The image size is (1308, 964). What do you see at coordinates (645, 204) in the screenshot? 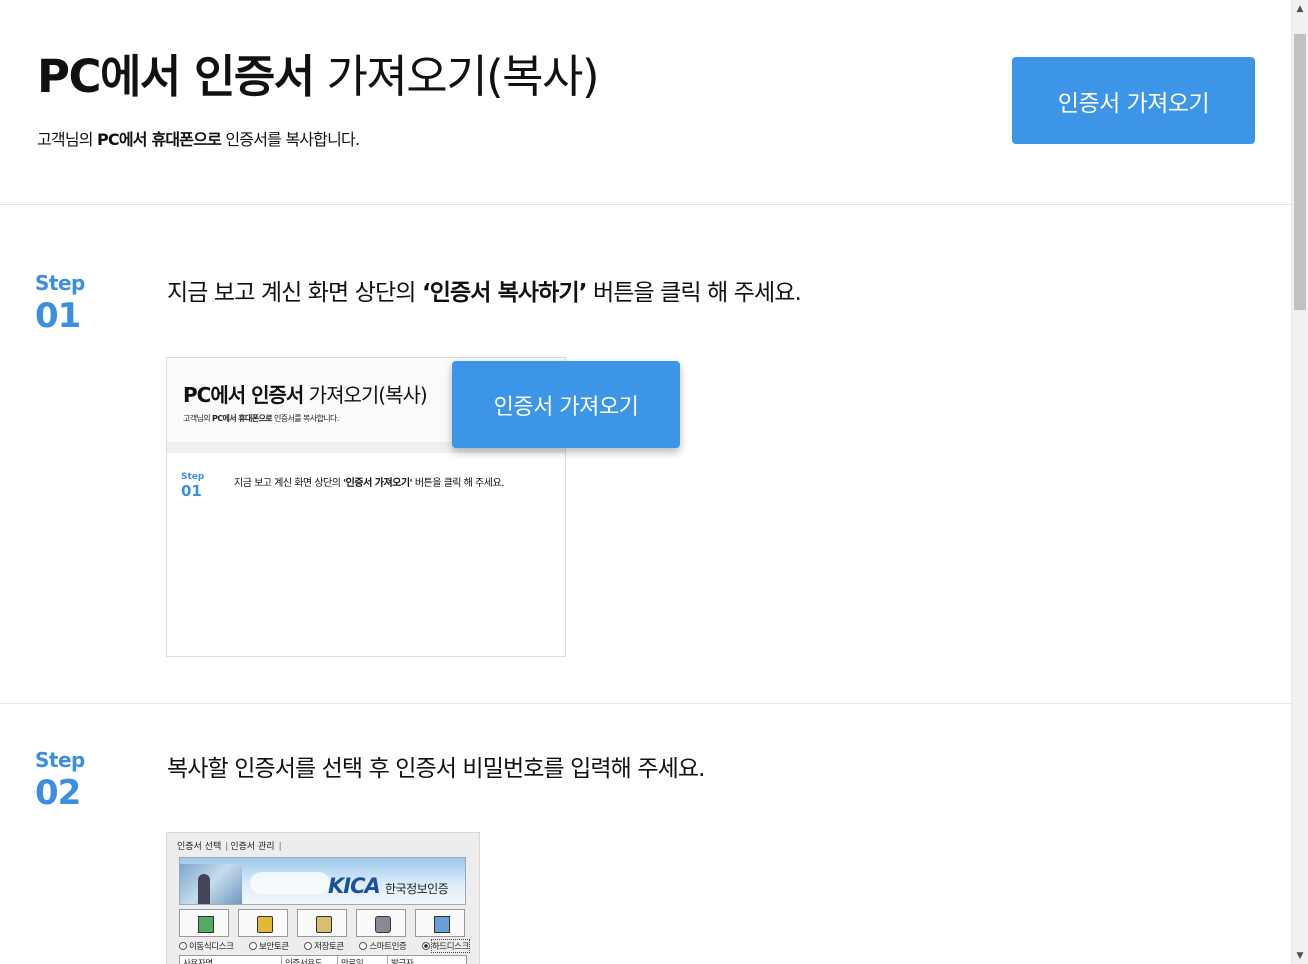
I see `header-divider` at bounding box center [645, 204].